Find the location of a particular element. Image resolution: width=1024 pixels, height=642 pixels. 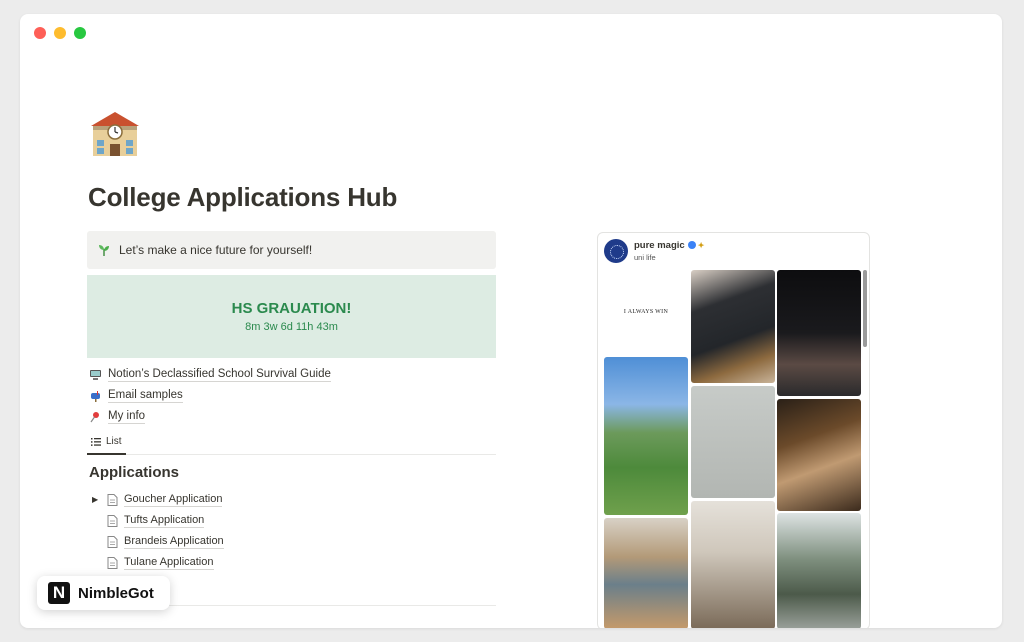

nimblegot-logo: N is located at coordinates (59, 593).